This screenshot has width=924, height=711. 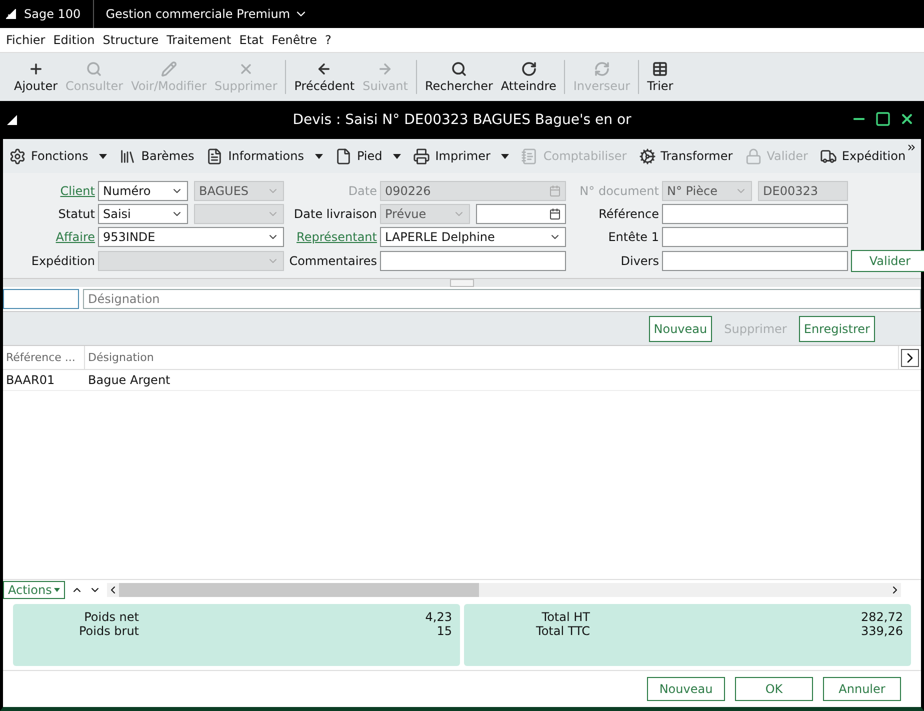 I want to click on redo-icon, so click(x=528, y=69).